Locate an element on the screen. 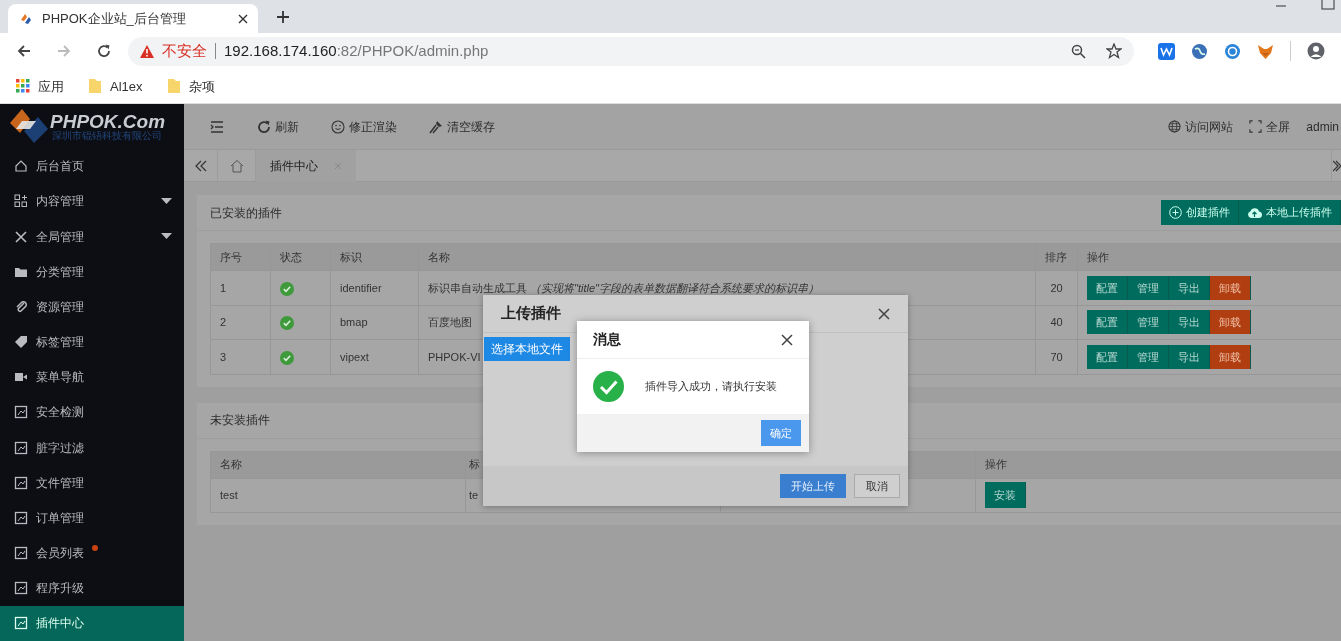 Image resolution: width=1341 pixels, height=641 pixels. menu-icon is located at coordinates (217, 126).